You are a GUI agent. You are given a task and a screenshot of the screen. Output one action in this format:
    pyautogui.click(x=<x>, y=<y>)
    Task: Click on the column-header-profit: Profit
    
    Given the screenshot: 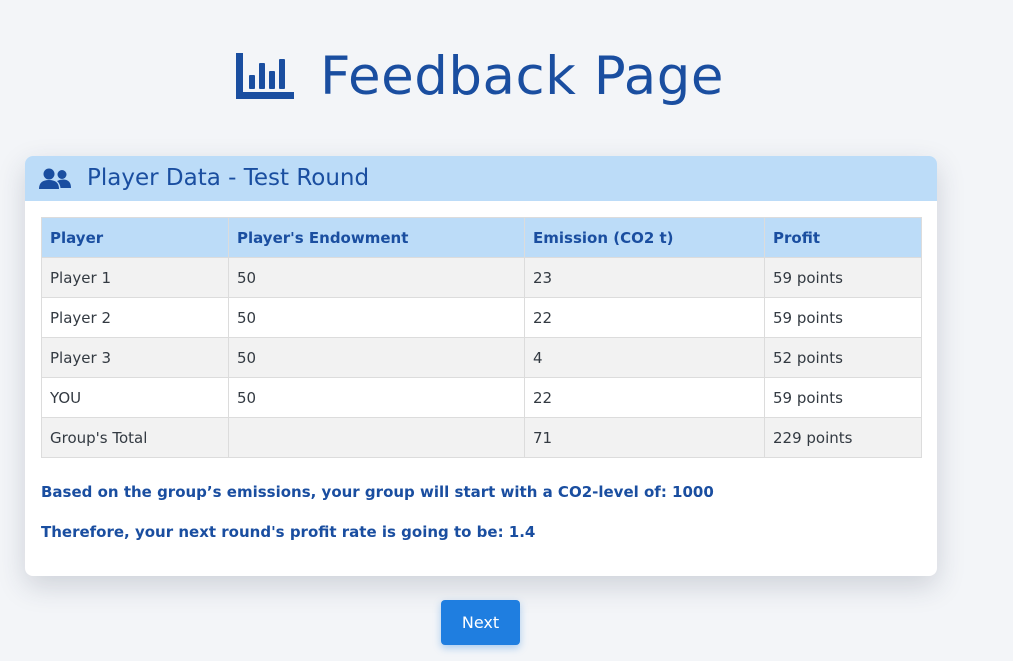 What is the action you would take?
    pyautogui.click(x=843, y=237)
    